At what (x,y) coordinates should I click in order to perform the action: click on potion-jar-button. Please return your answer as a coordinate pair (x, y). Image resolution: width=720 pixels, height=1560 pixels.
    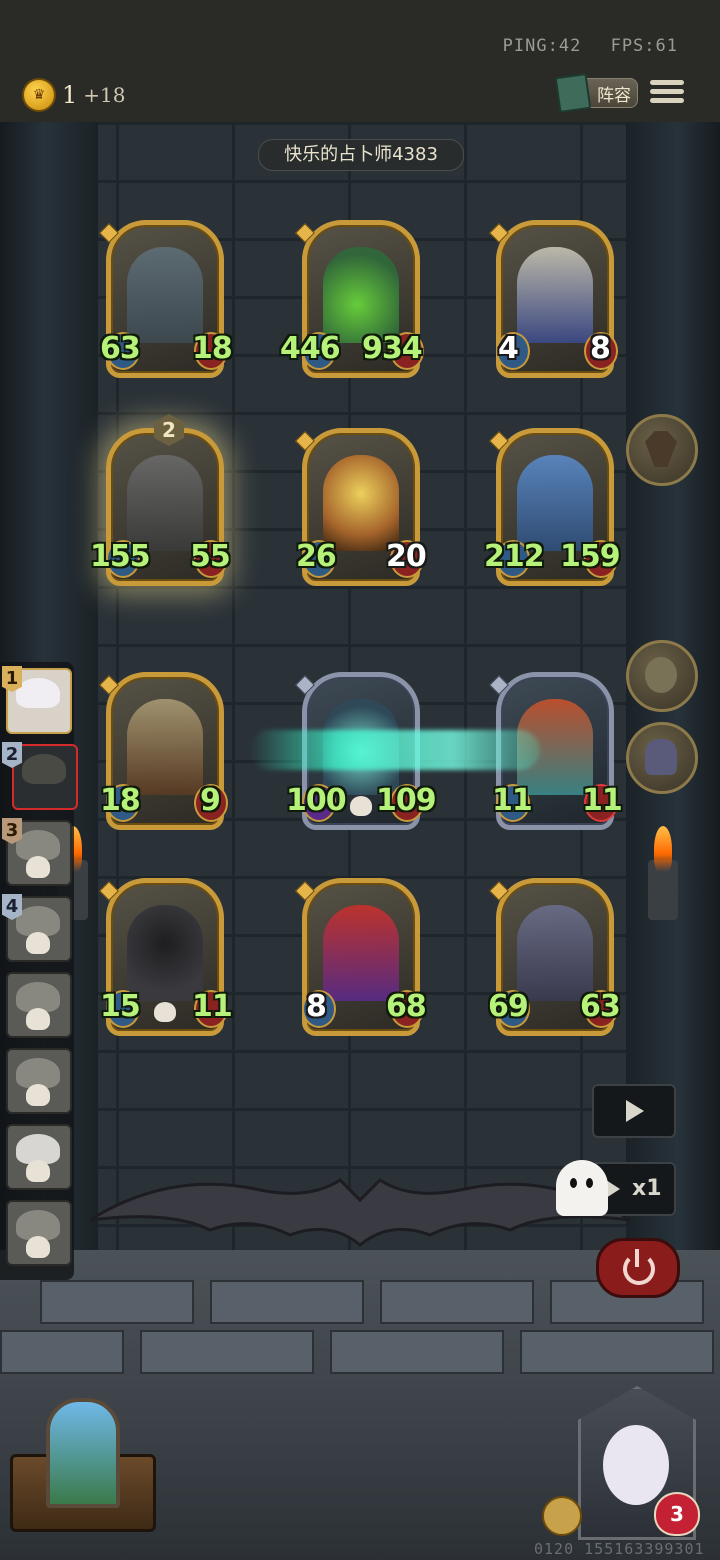
    Looking at the image, I should click on (662, 758).